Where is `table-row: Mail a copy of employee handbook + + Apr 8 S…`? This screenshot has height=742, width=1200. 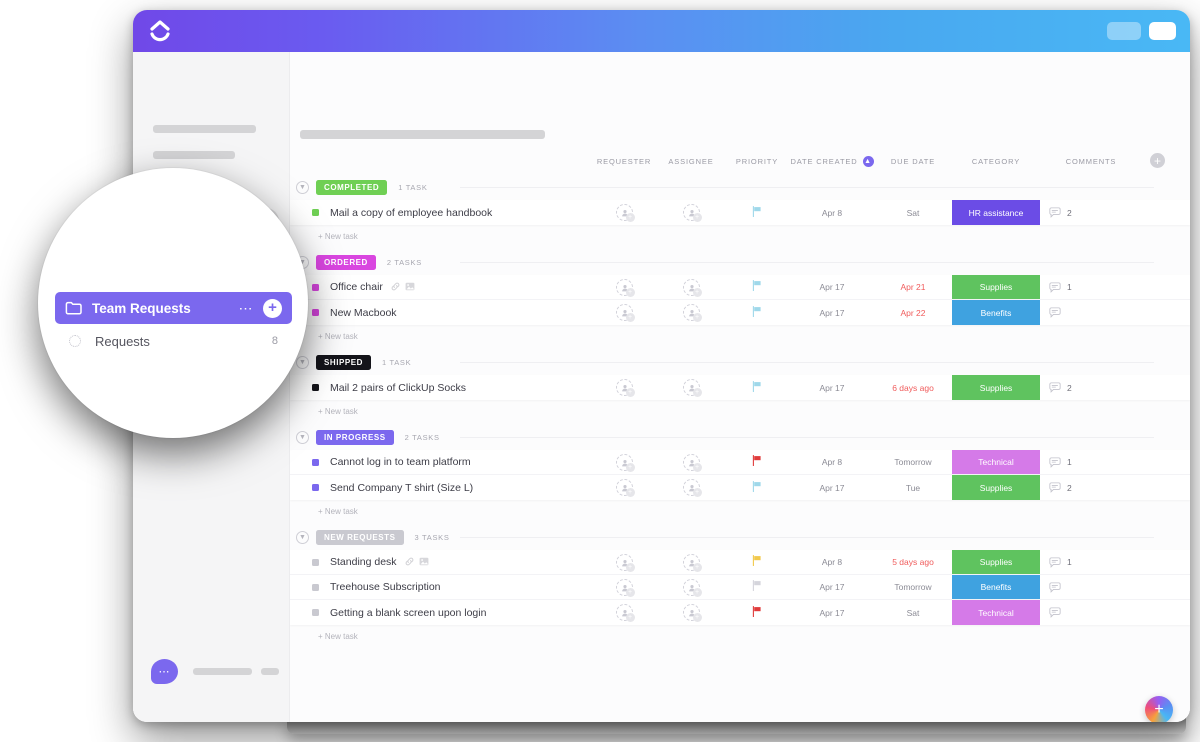
table-row: Mail a copy of employee handbook + + Apr 8 S… is located at coordinates (740, 212).